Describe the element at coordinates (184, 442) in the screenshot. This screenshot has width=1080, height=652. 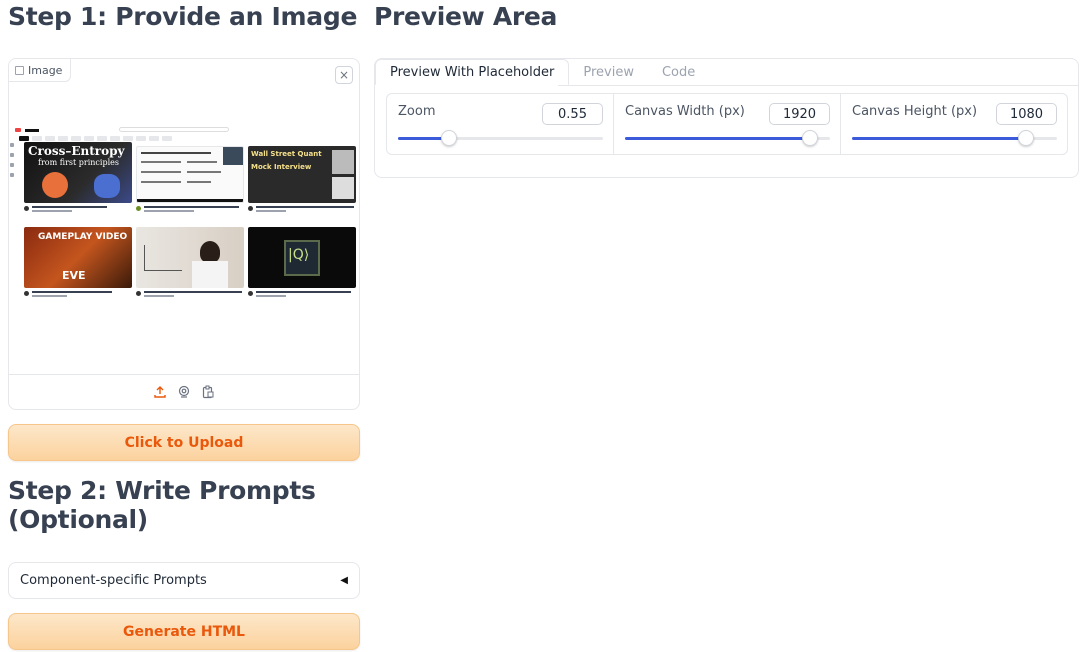
I see `upload-button: Click to Upload` at that location.